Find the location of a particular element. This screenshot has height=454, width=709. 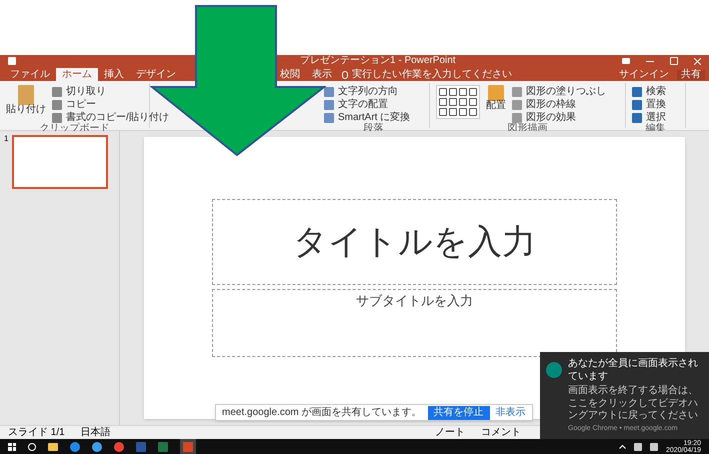

title-placeholder: タイトルを入力 is located at coordinates (414, 242).